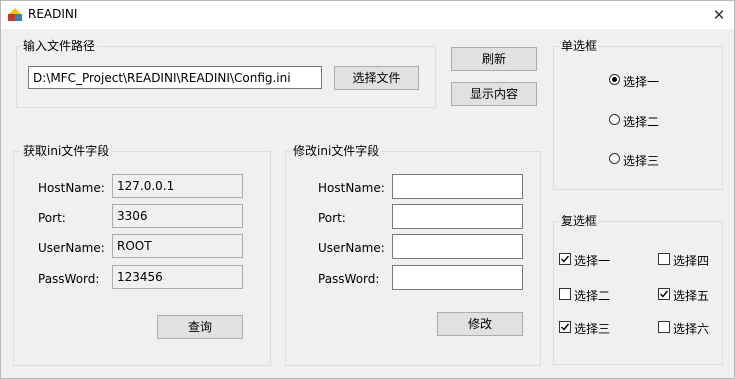 Image resolution: width=735 pixels, height=379 pixels. Describe the element at coordinates (15, 14) in the screenshot. I see `app-icon` at that location.